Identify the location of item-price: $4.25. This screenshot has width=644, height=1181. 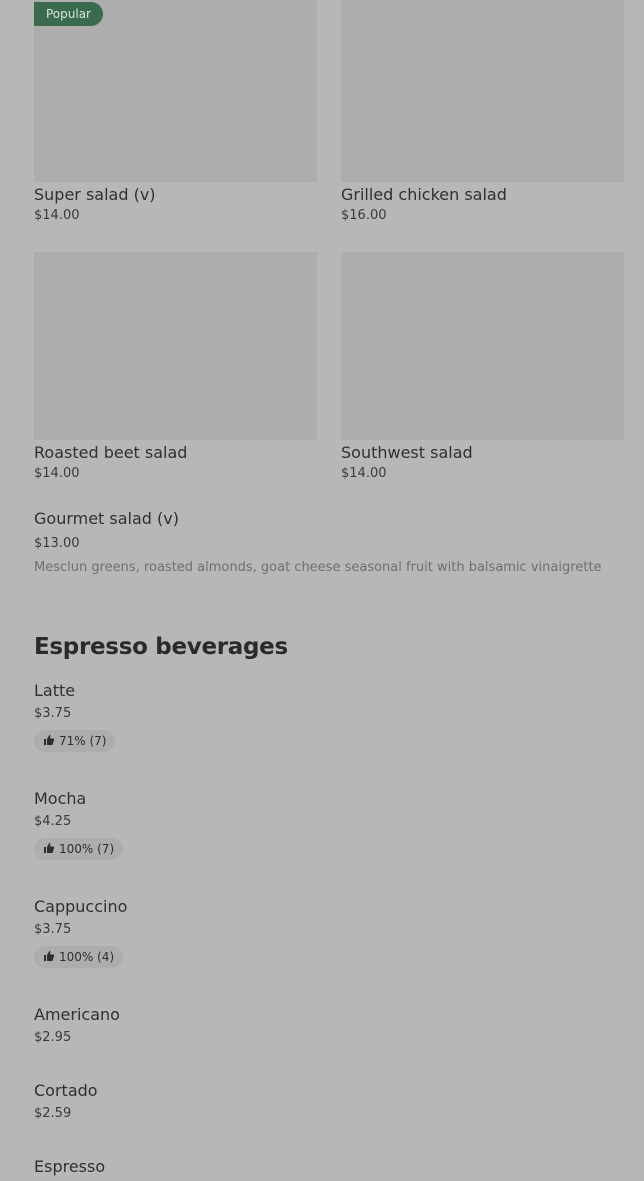
(53, 821).